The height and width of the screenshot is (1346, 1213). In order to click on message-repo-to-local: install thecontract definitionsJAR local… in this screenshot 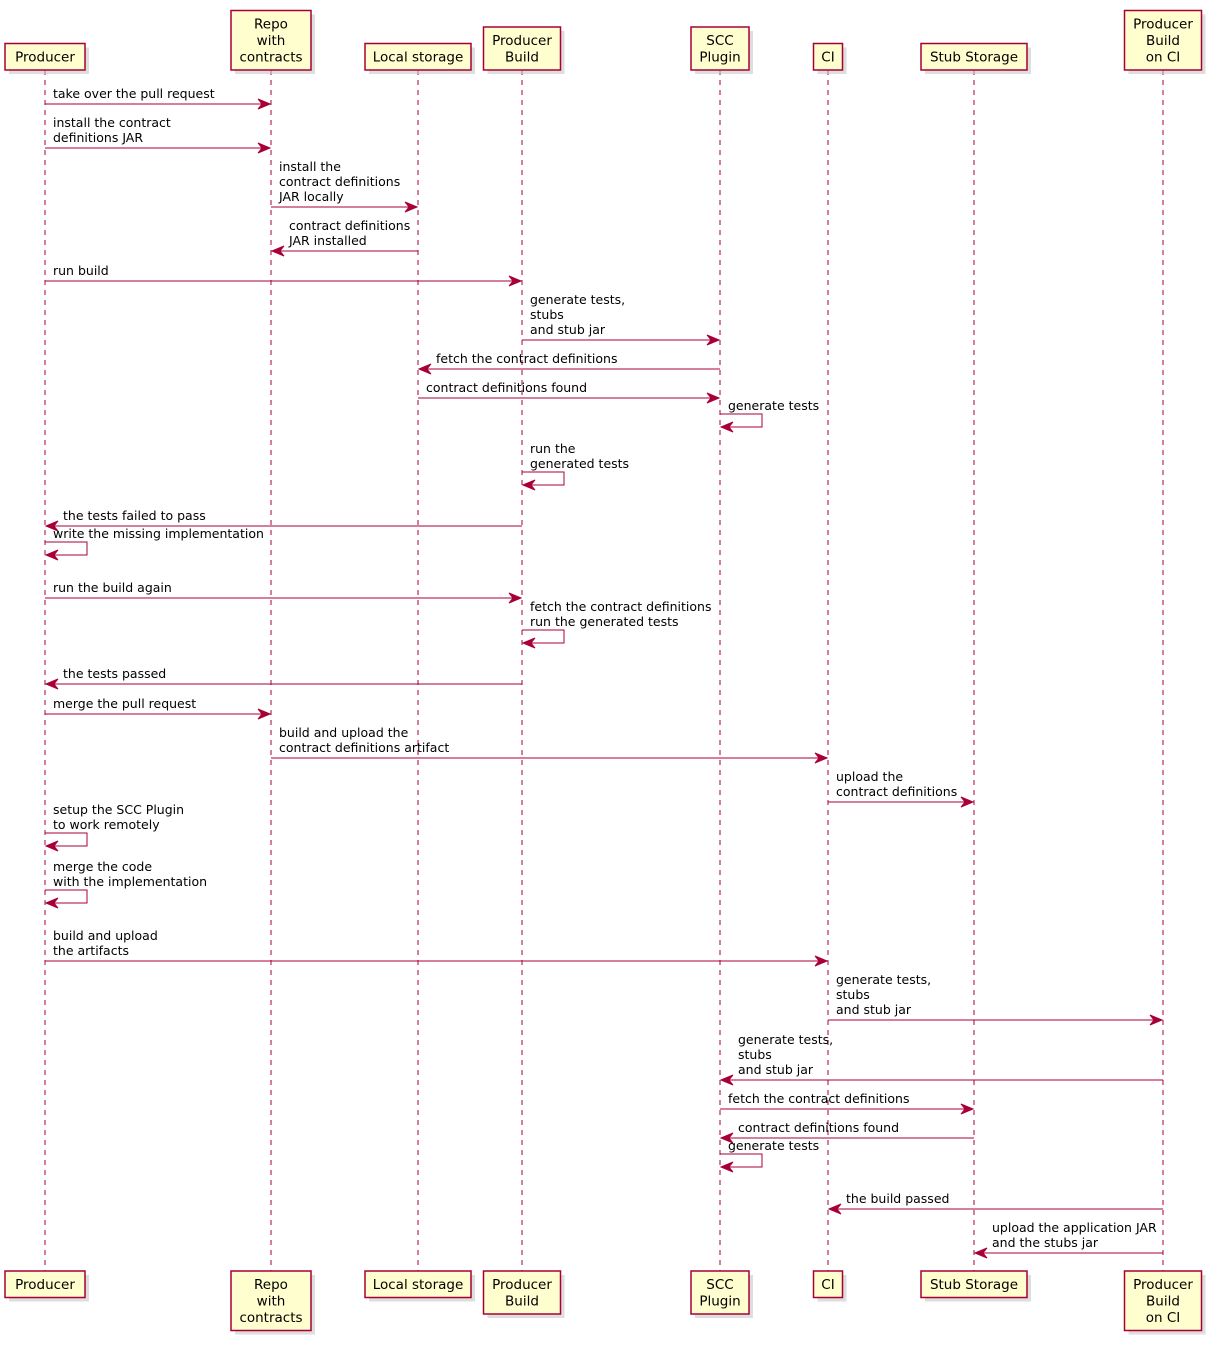, I will do `click(345, 186)`.